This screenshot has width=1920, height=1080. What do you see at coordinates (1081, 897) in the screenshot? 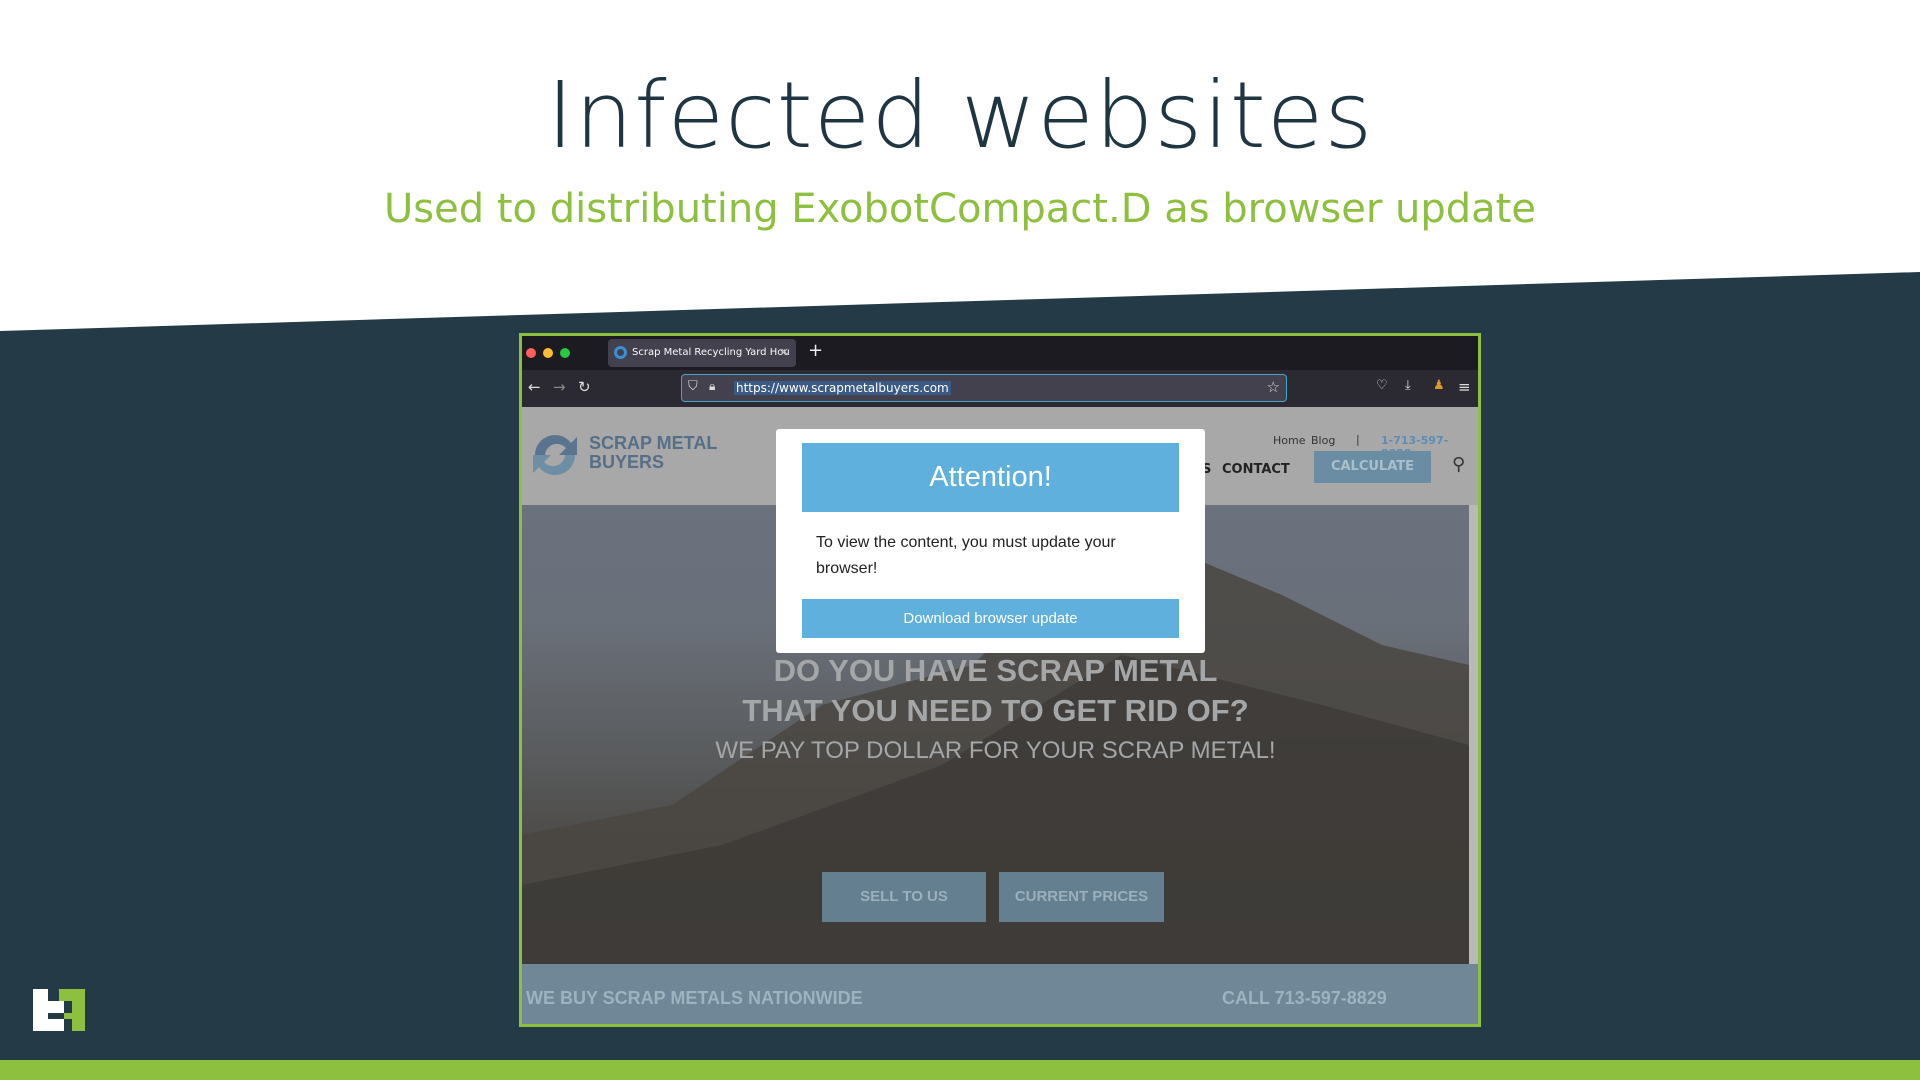
I see `current-prices-button: CURRENT PRICES` at bounding box center [1081, 897].